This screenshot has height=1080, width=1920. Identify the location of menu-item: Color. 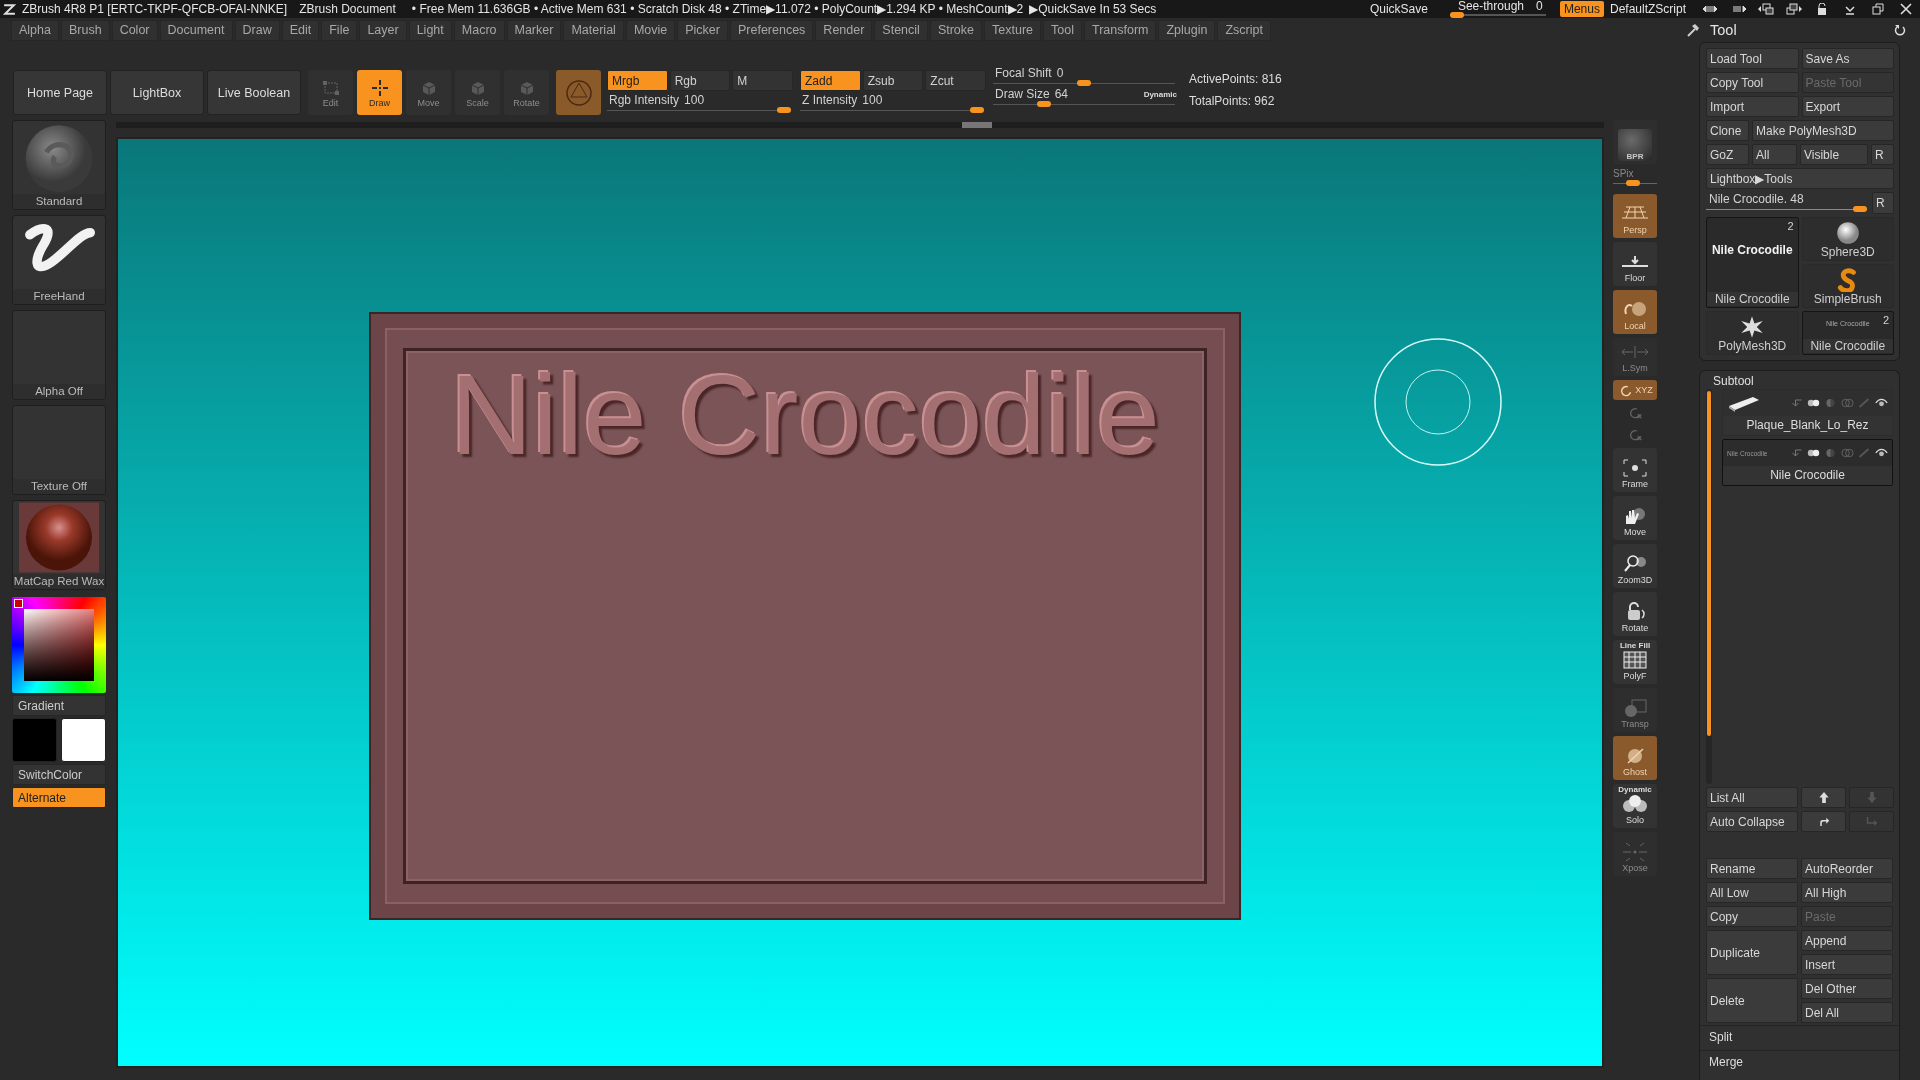
(134, 30).